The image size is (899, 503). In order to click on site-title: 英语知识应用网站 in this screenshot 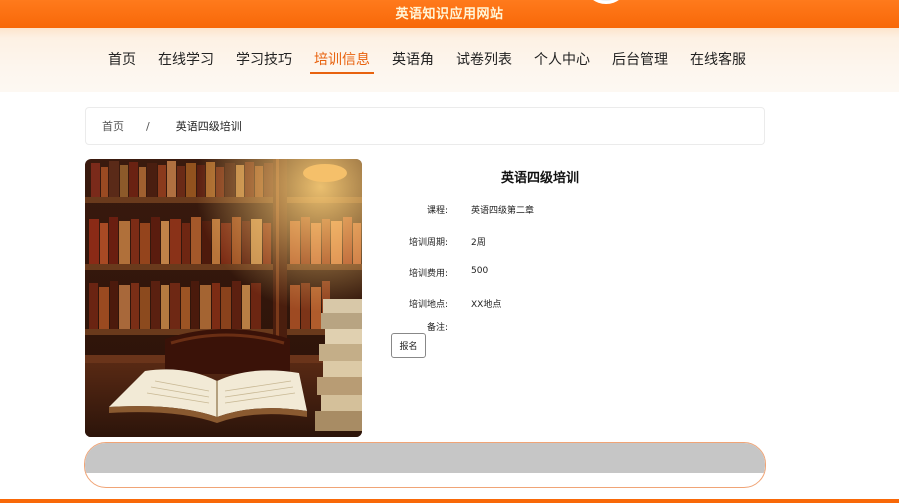, I will do `click(449, 14)`.